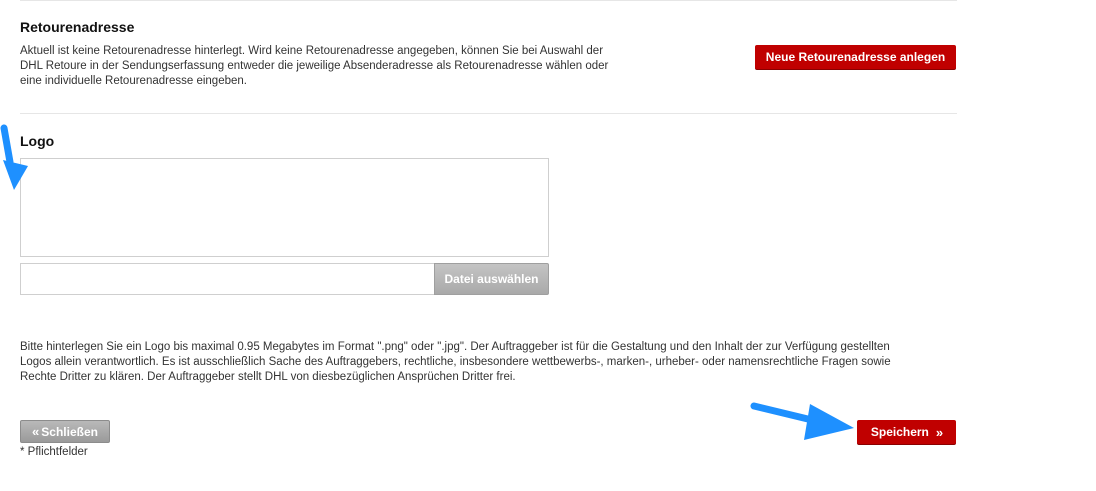 The height and width of the screenshot is (491, 1096). What do you see at coordinates (35, 431) in the screenshot?
I see `double-chevron-left-icon: «` at bounding box center [35, 431].